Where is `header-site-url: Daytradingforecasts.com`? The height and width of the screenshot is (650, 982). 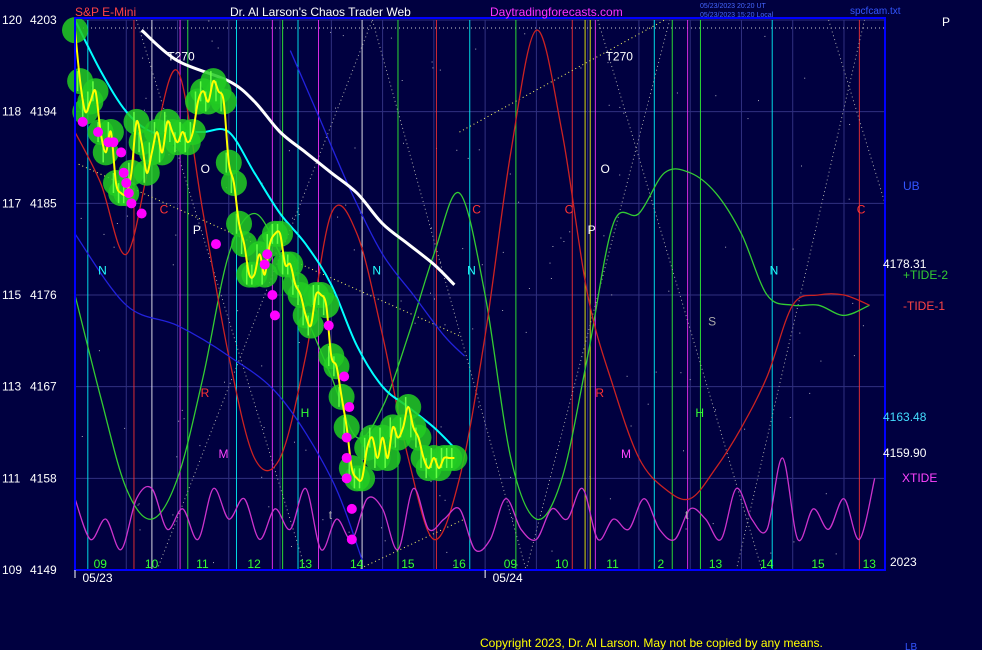
header-site-url: Daytradingforecasts.com is located at coordinates (556, 12).